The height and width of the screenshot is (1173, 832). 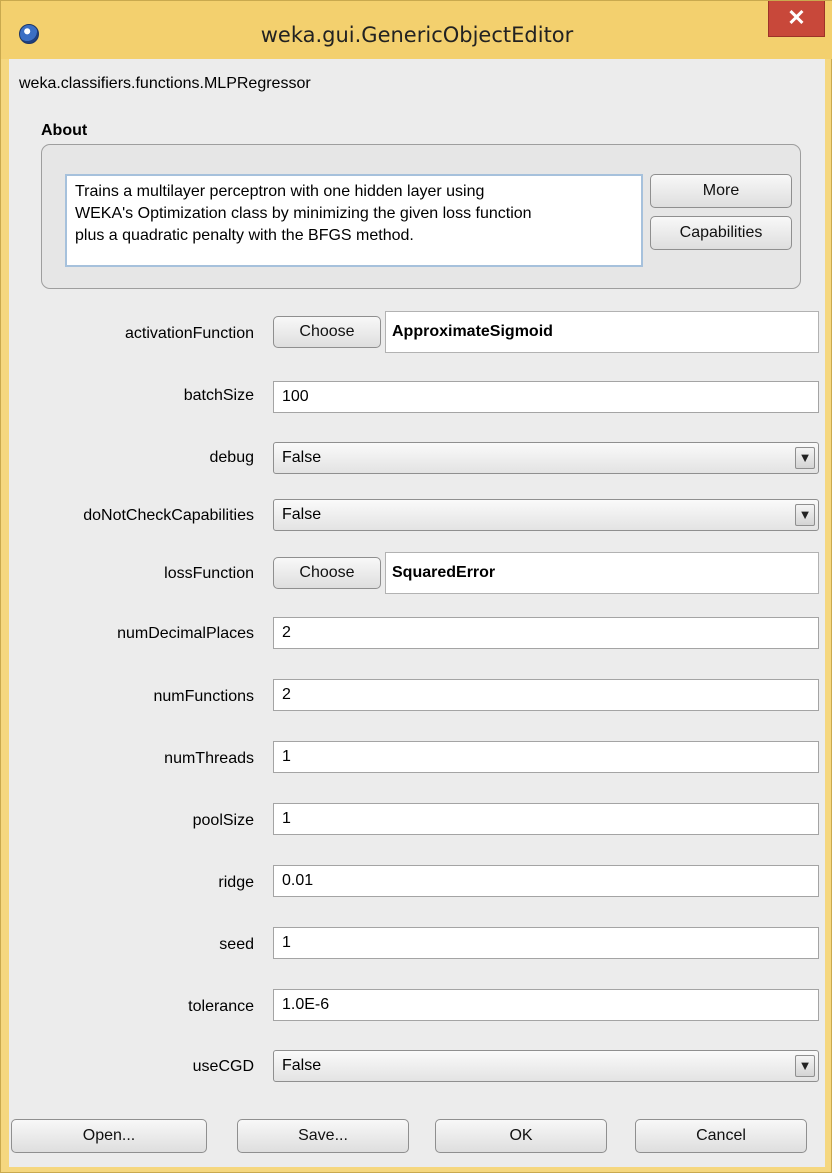 I want to click on seed-label: seed, so click(x=236, y=944).